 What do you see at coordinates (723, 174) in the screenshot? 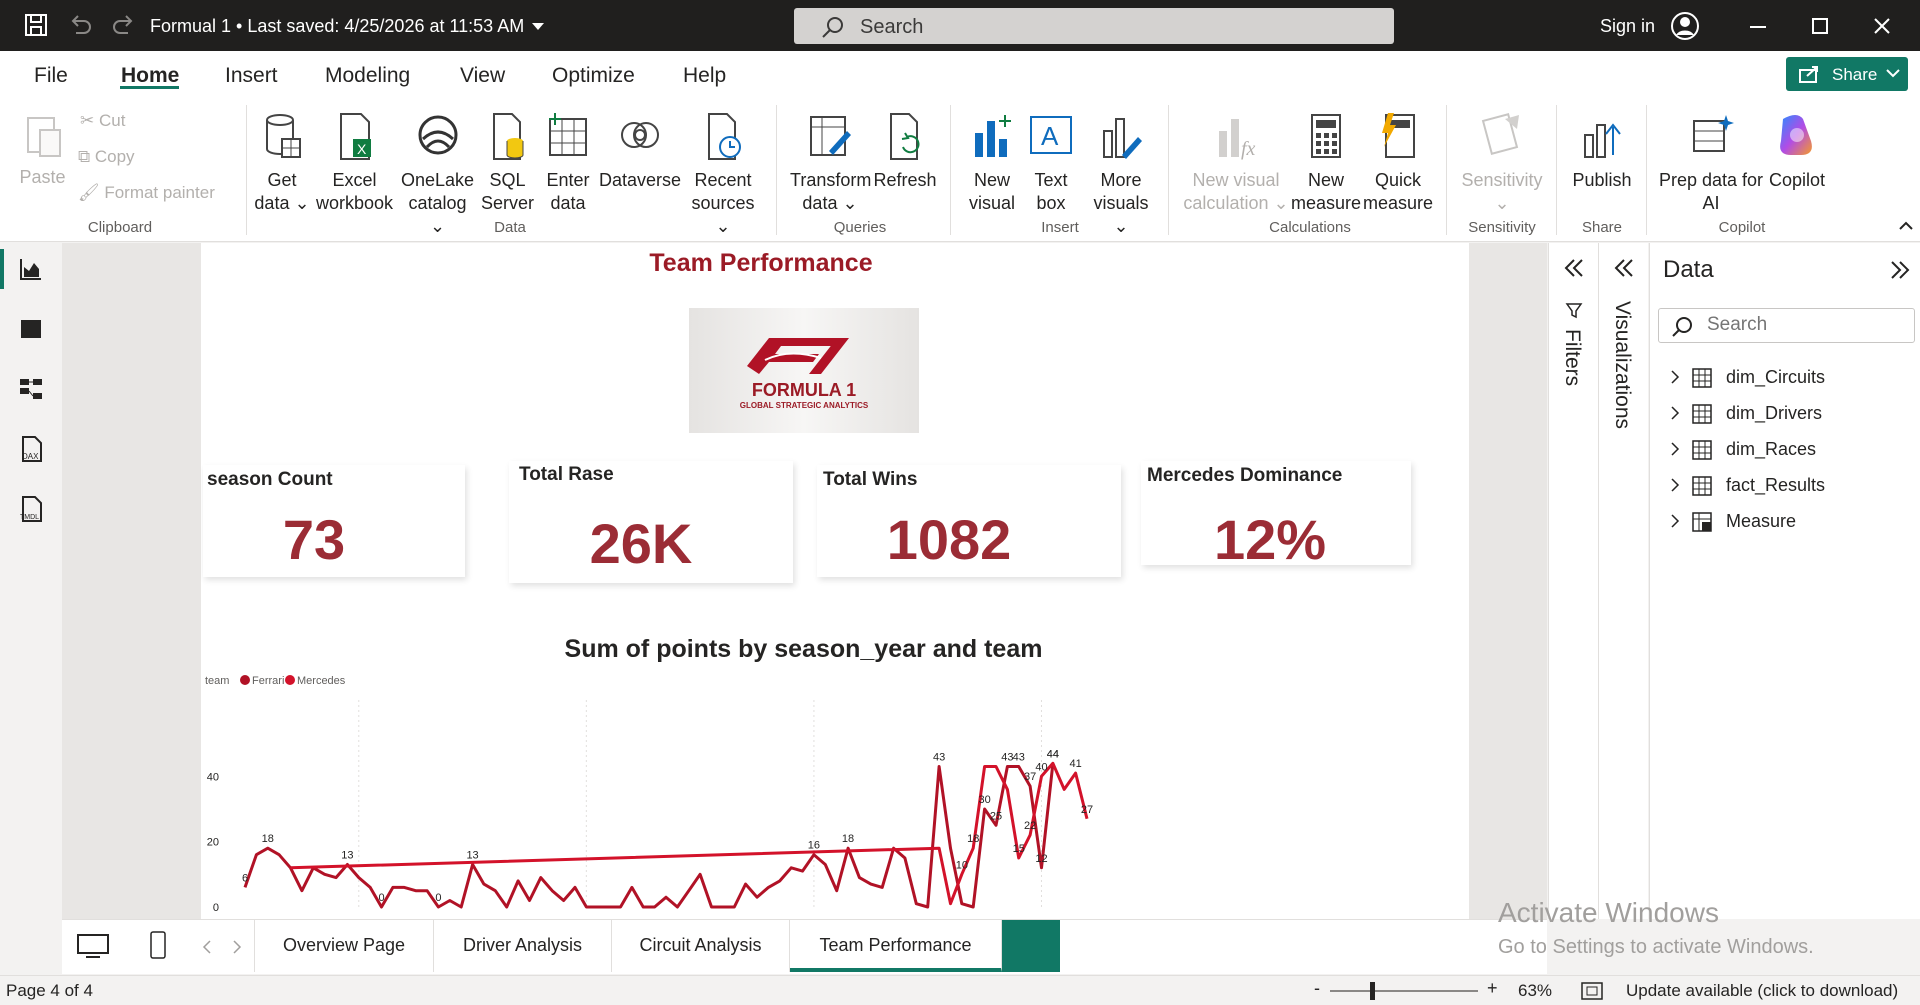
I see `recent-sources-button: Recent sources ⌄` at bounding box center [723, 174].